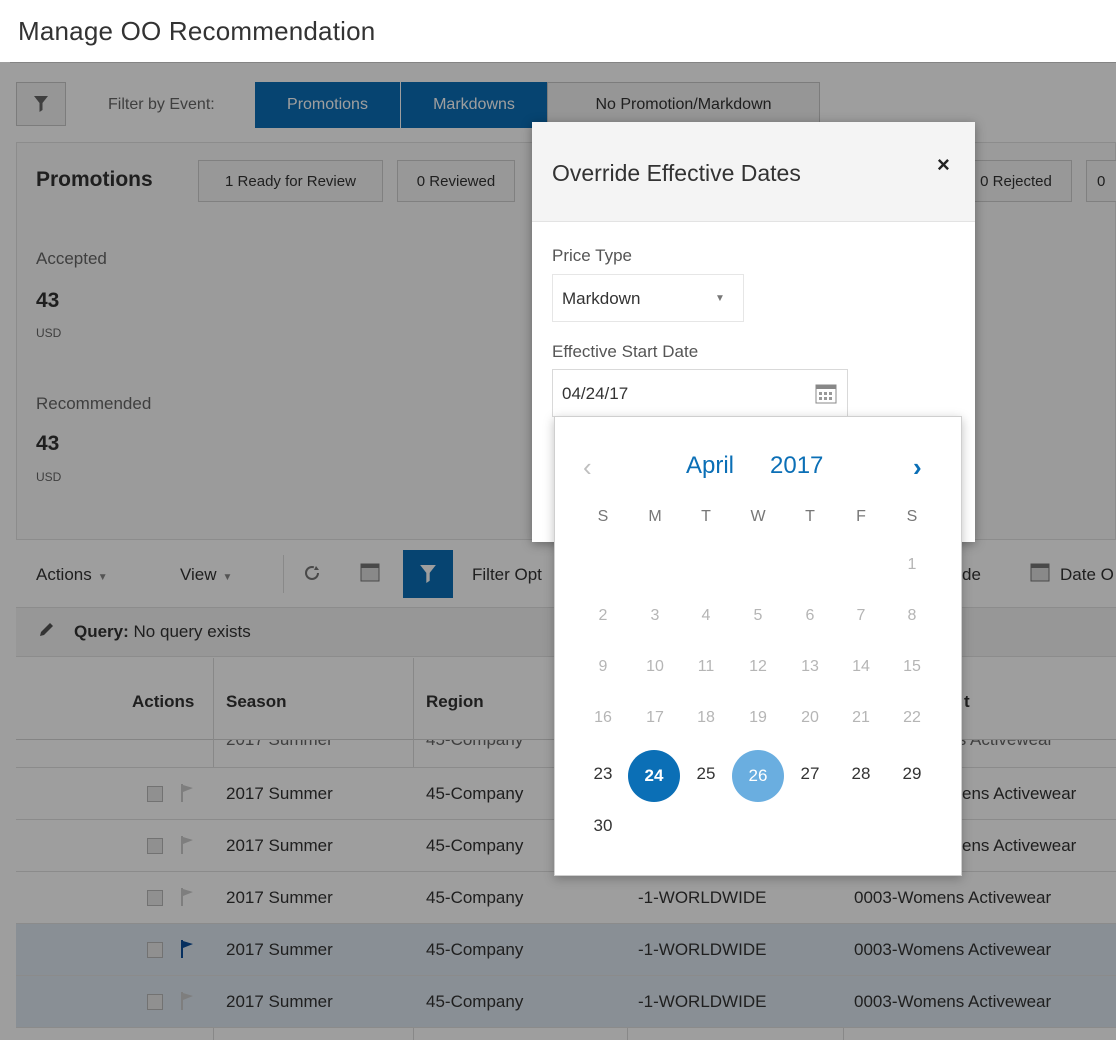 Image resolution: width=1116 pixels, height=1040 pixels. I want to click on calendar-day: 18, so click(706, 717).